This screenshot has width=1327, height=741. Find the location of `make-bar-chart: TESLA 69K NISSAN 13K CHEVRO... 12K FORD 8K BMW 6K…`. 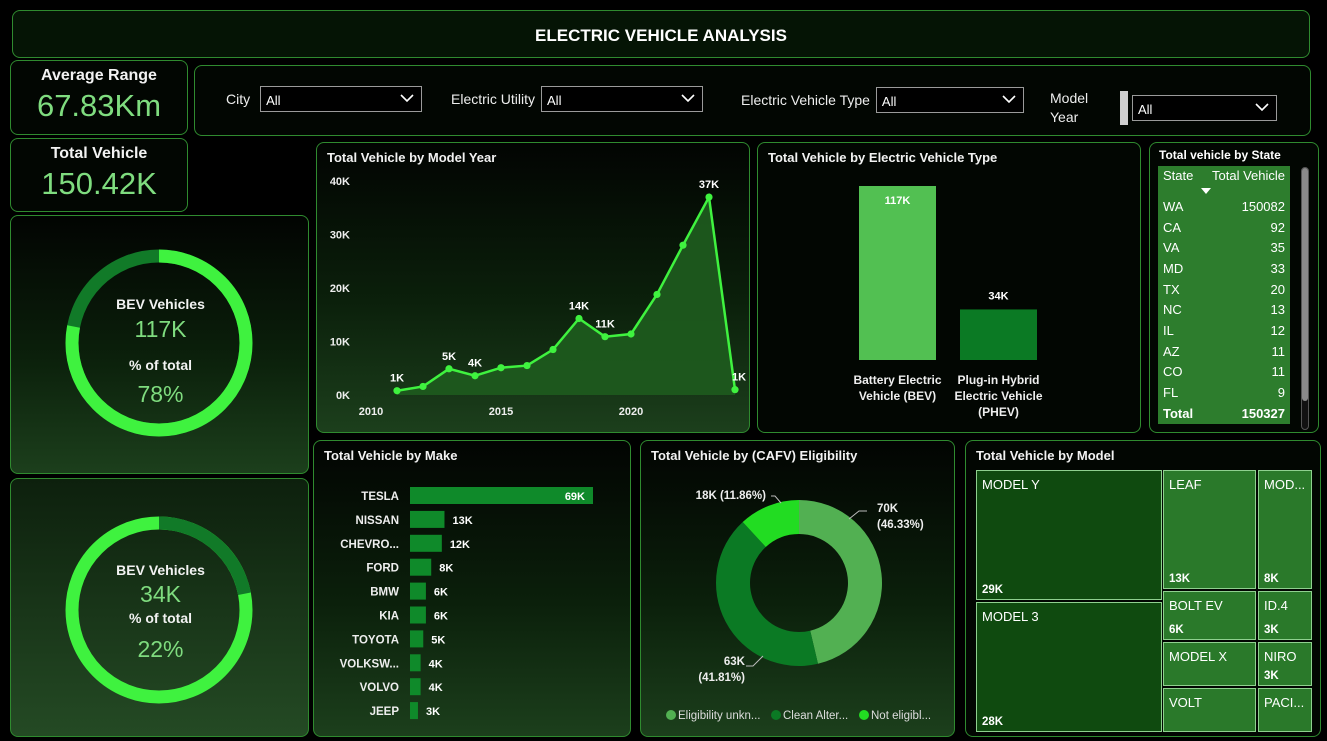

make-bar-chart: TESLA 69K NISSAN 13K CHEVRO... 12K FORD 8K BMW 6K… is located at coordinates (466, 603).